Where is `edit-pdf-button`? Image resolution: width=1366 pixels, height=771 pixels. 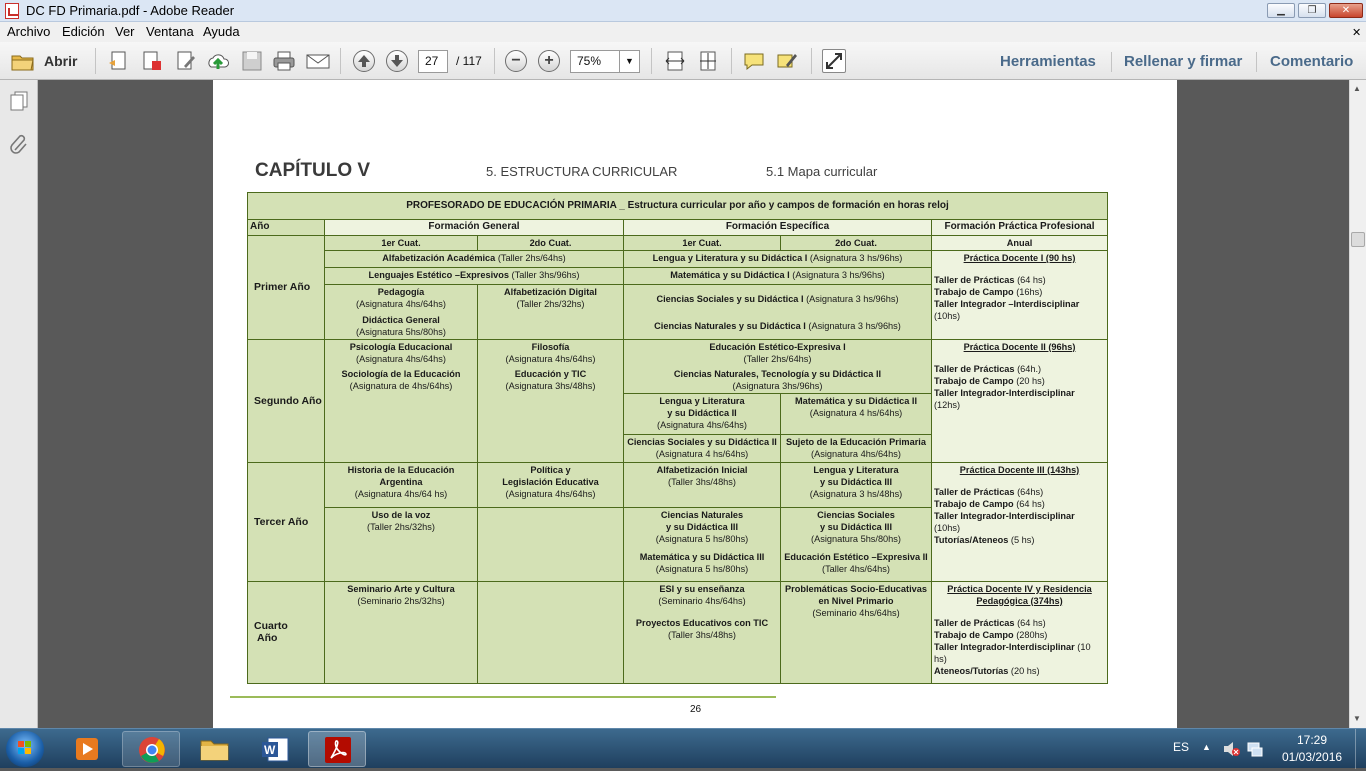 edit-pdf-button is located at coordinates (186, 61).